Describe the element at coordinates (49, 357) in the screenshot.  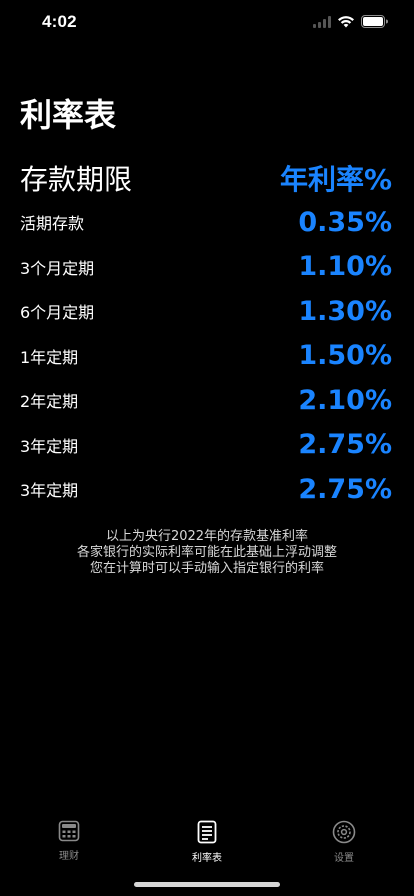
I see `rate-term: 1年定期` at that location.